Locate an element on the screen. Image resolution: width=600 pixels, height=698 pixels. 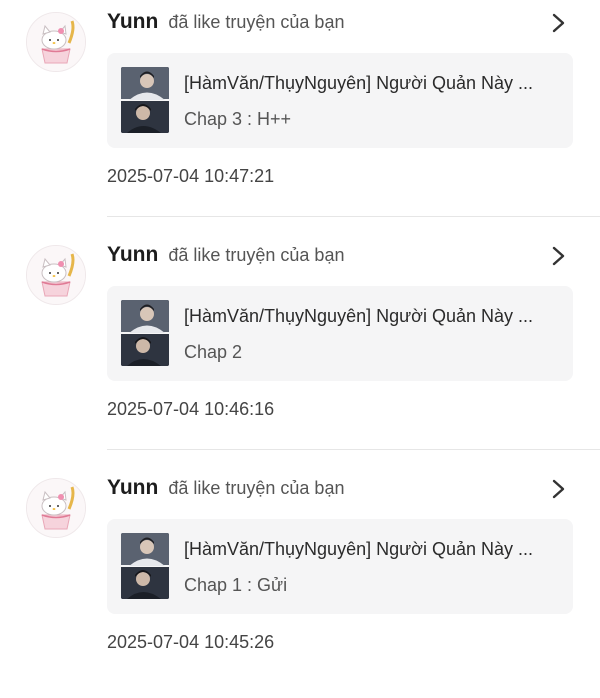
chapter-label: Chap 3 : H++ is located at coordinates (238, 119).